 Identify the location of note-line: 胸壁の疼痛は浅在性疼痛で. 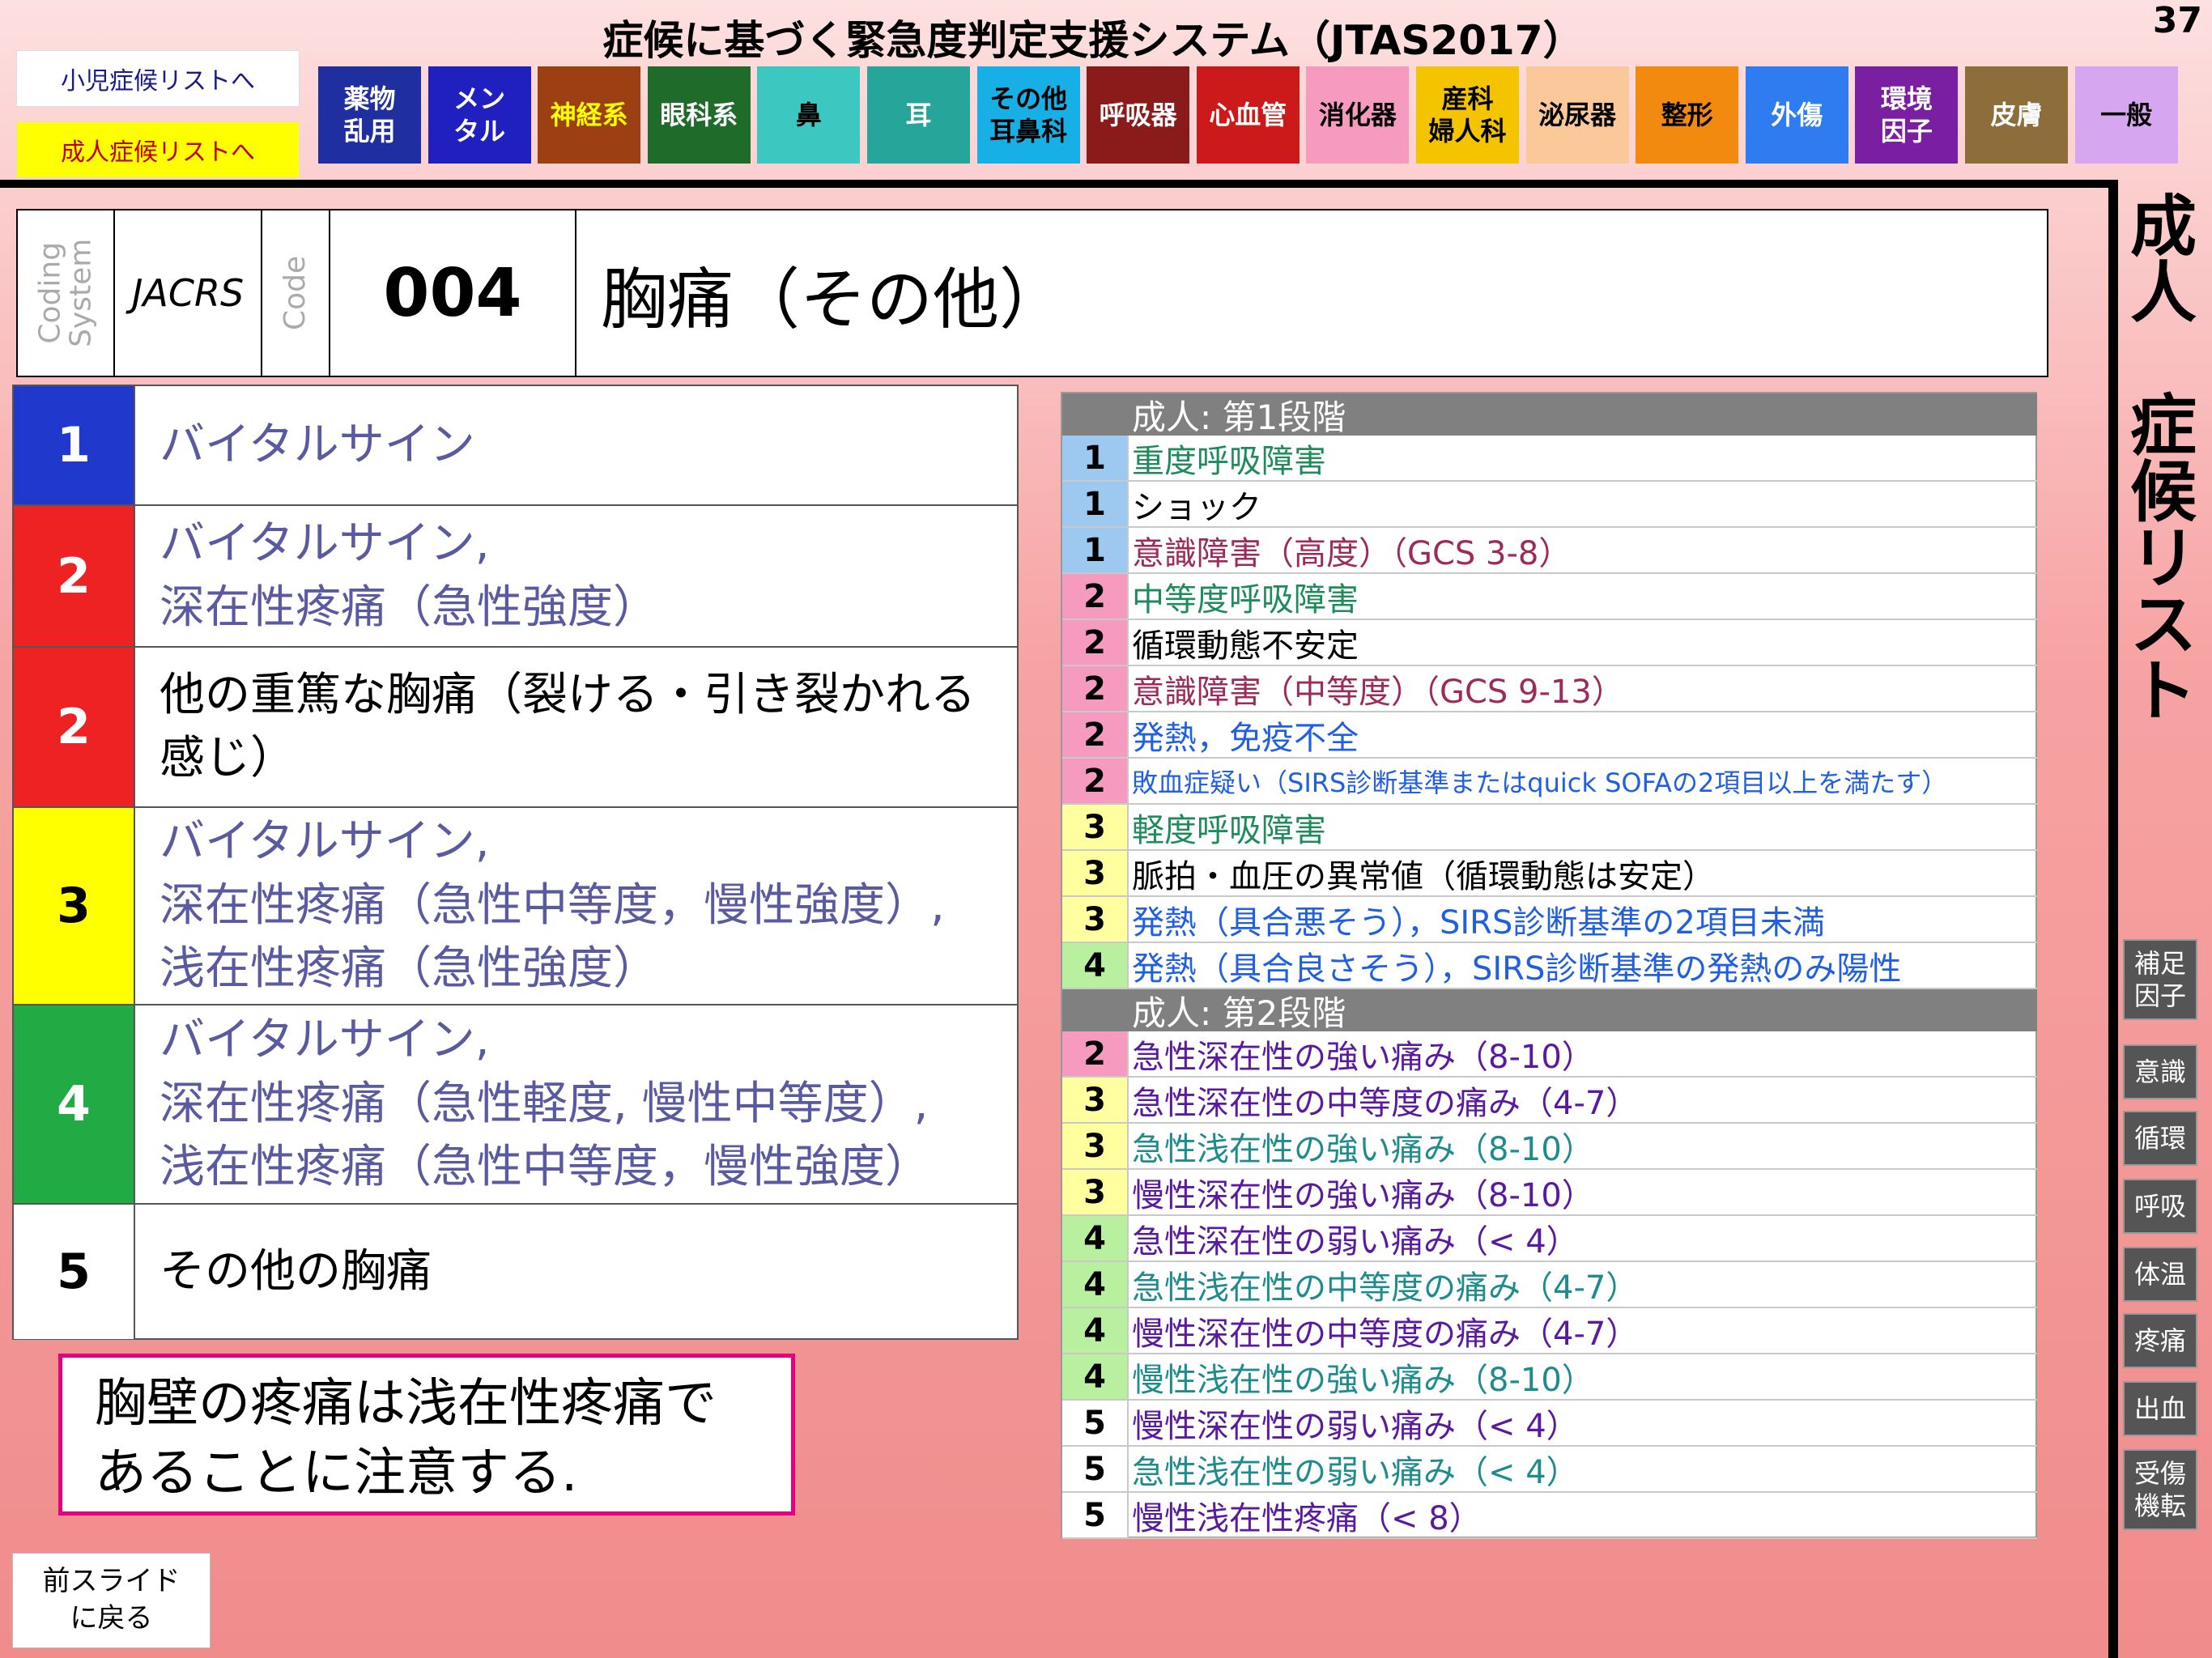
(406, 1404).